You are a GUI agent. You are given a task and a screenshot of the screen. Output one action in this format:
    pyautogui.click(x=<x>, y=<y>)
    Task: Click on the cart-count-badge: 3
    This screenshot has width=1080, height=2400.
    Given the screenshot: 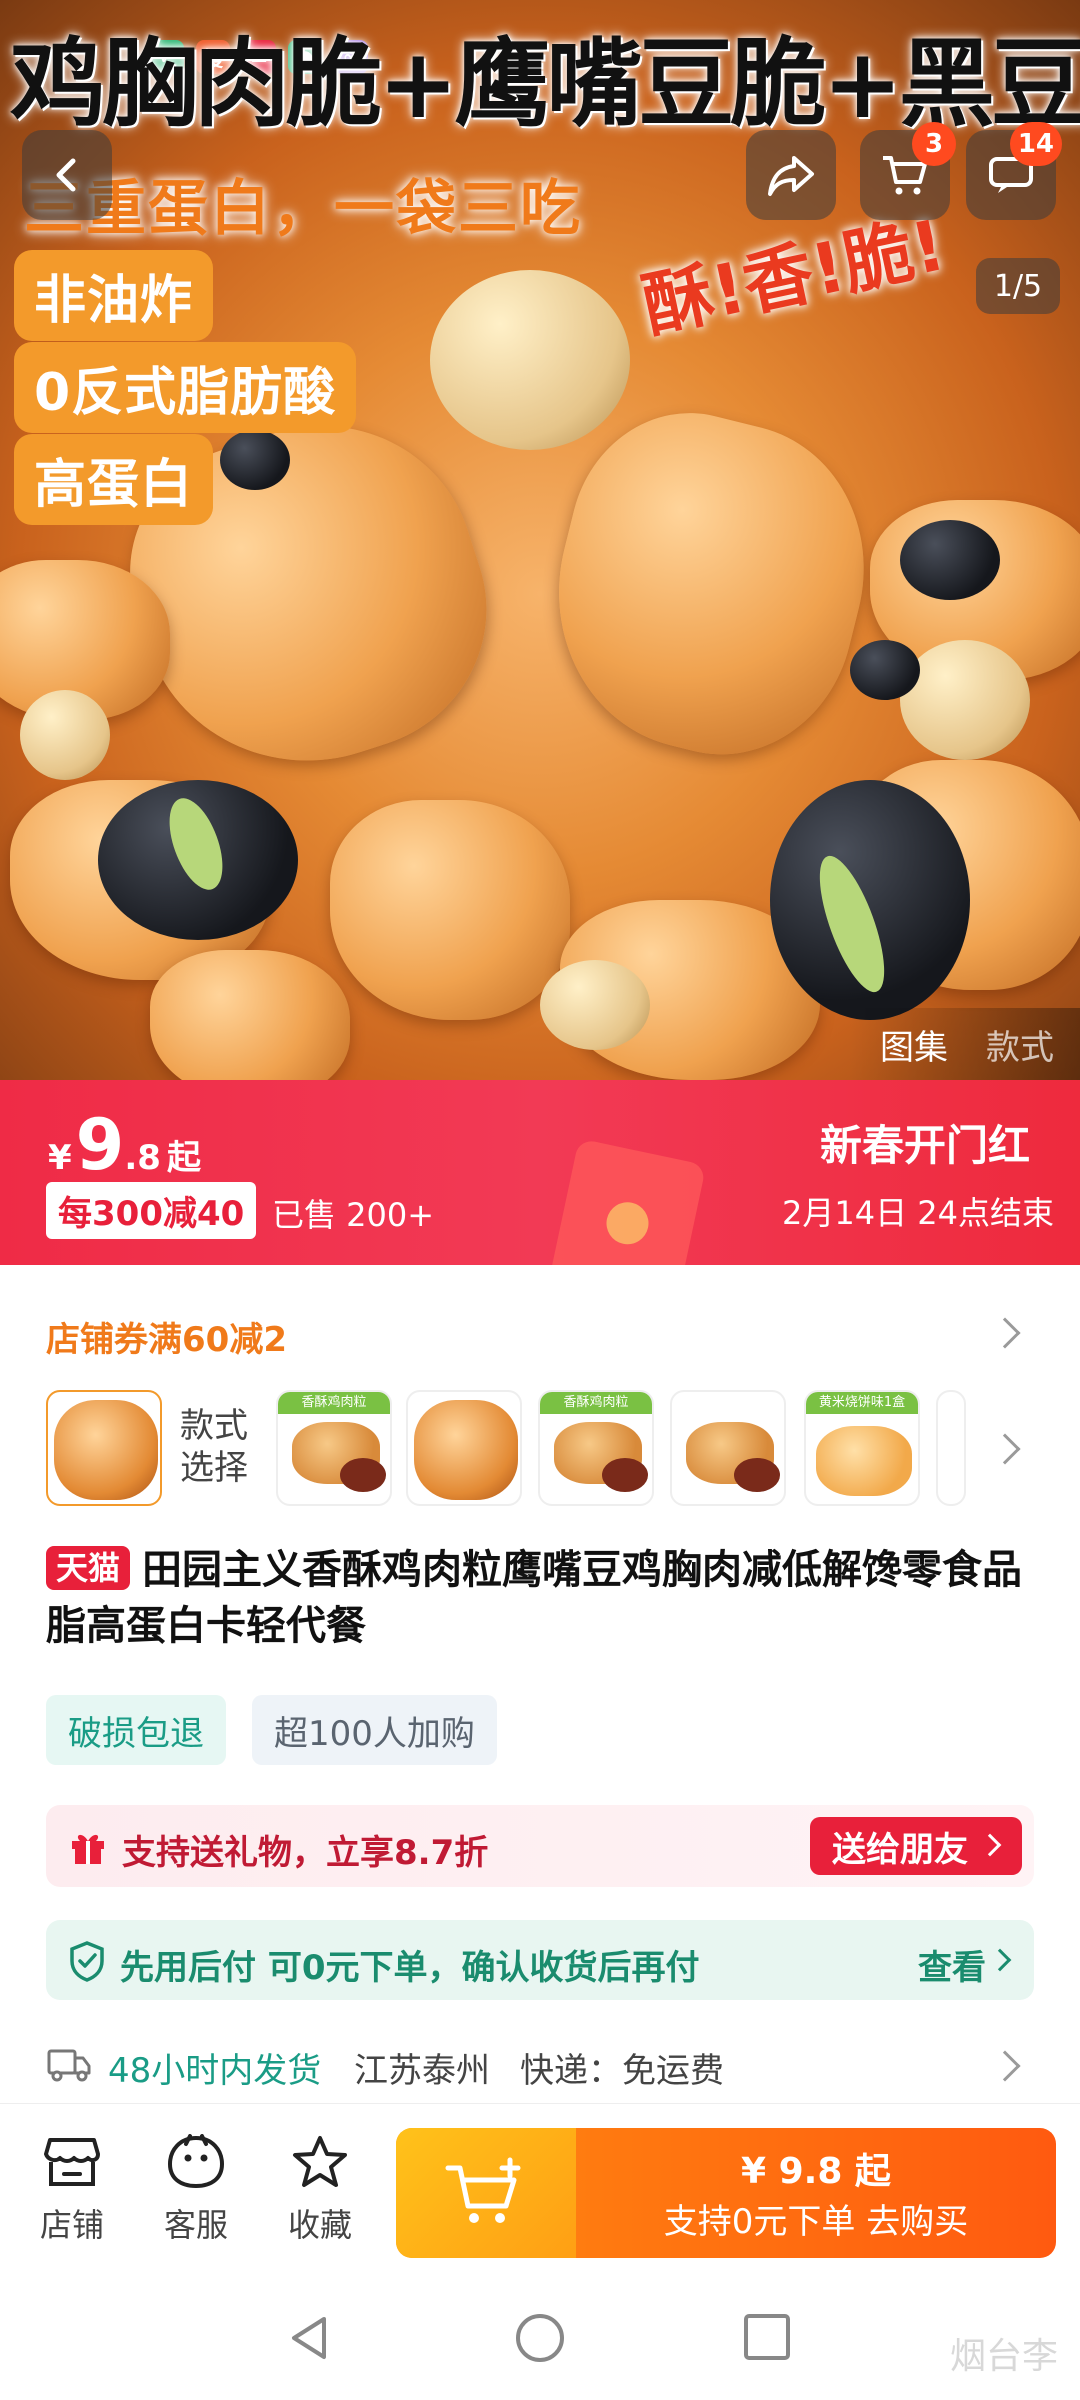 What is the action you would take?
    pyautogui.click(x=934, y=144)
    